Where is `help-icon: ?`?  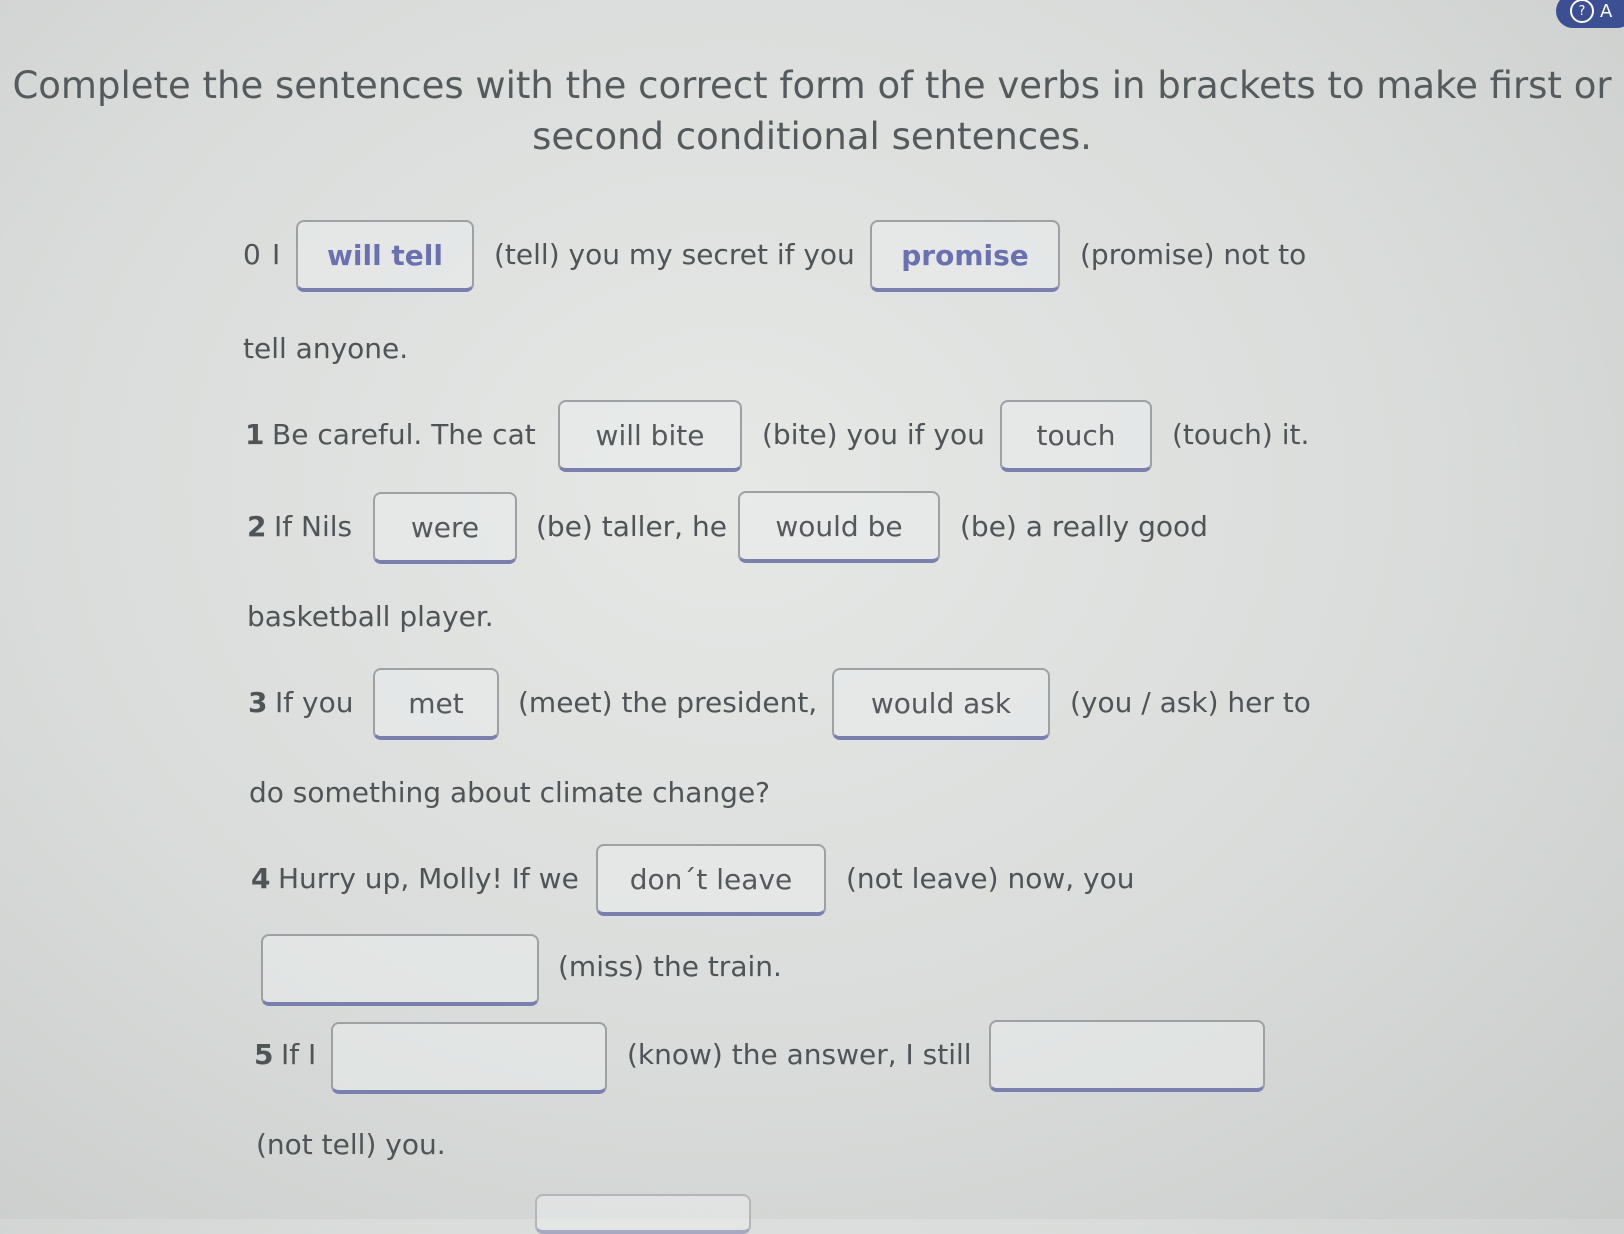
help-icon: ? is located at coordinates (1582, 11).